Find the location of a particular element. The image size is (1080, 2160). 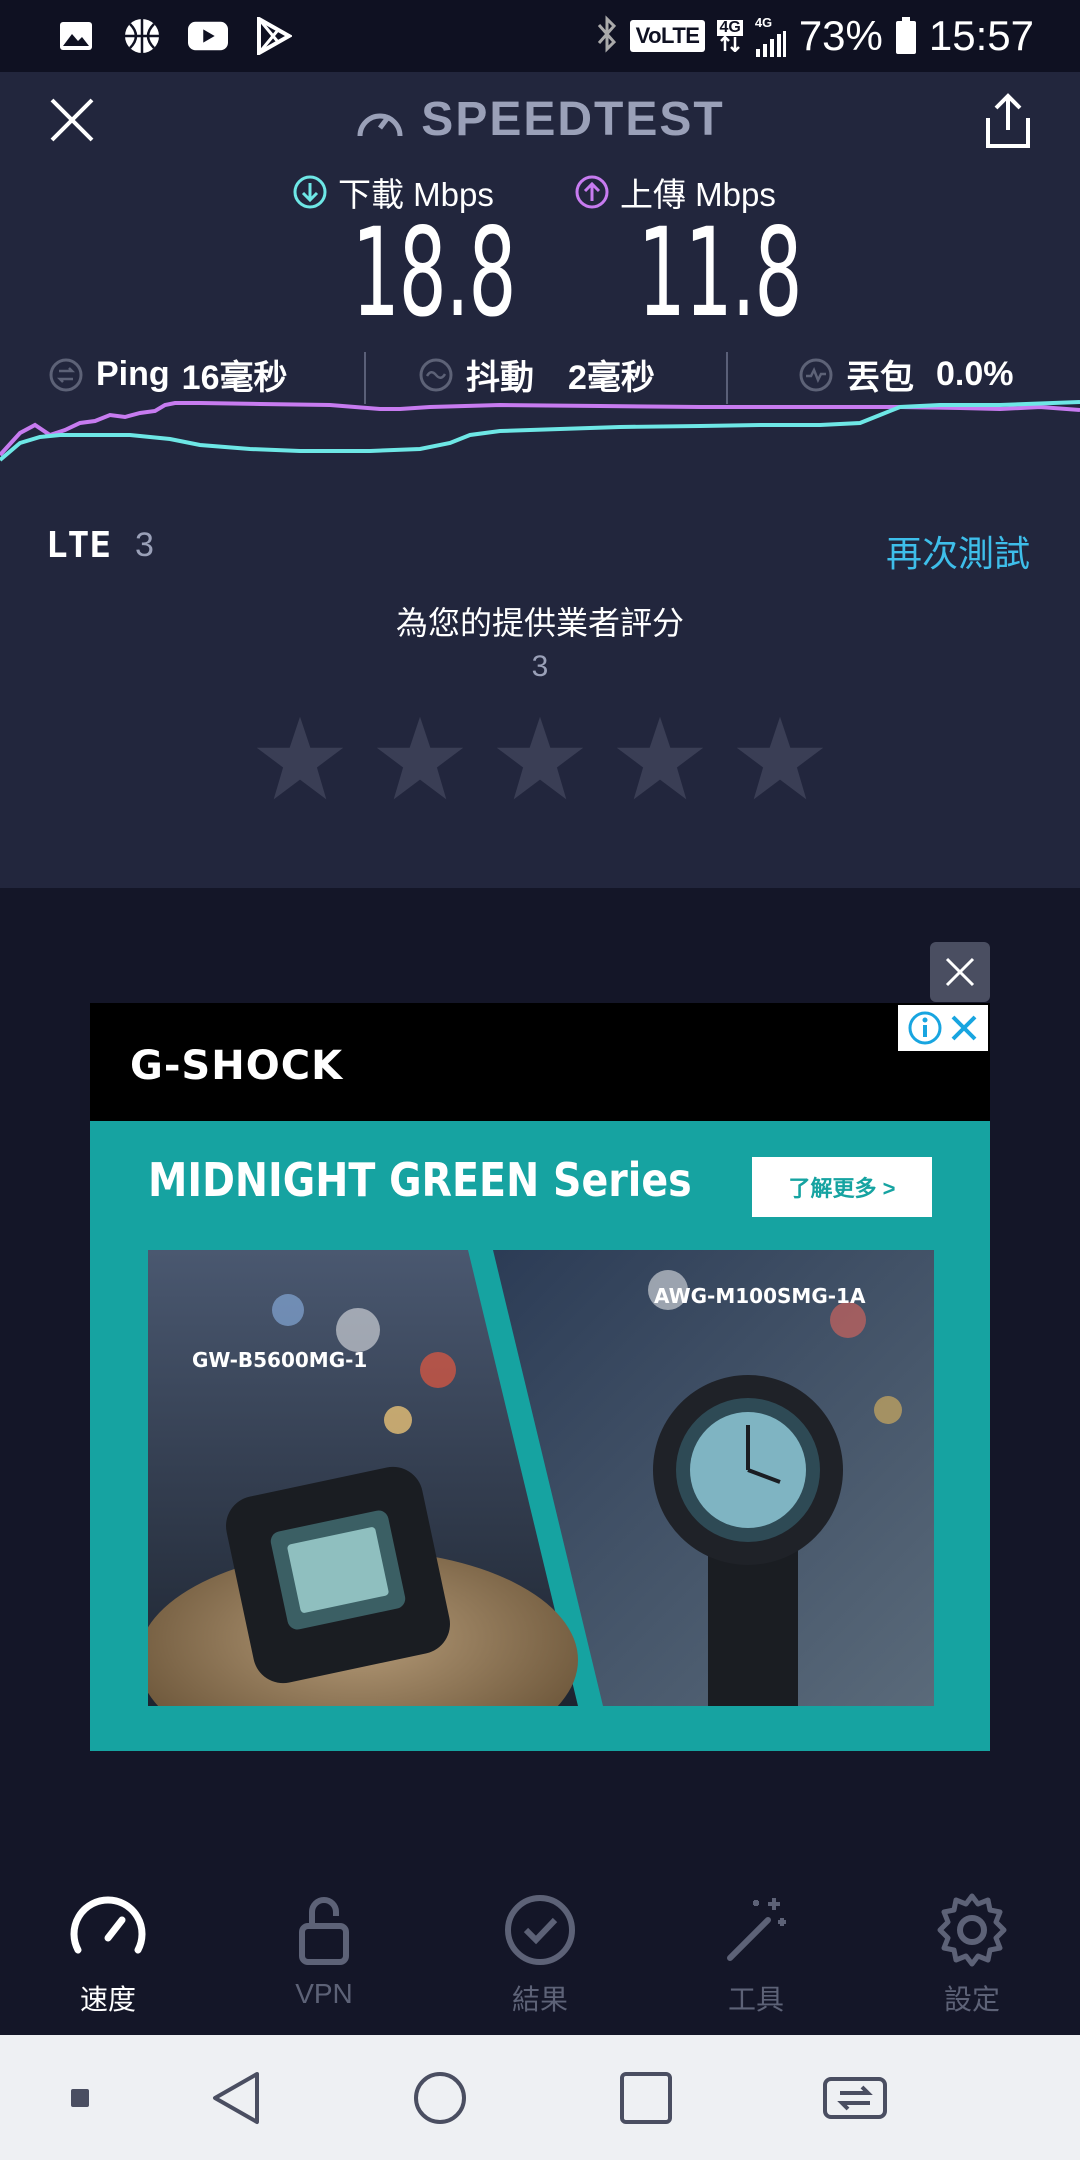

download-graph-line is located at coordinates (540, 431).